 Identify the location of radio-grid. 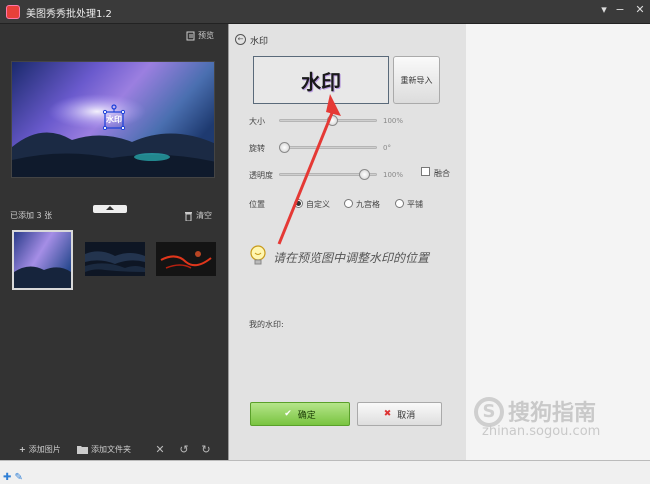
(348, 203).